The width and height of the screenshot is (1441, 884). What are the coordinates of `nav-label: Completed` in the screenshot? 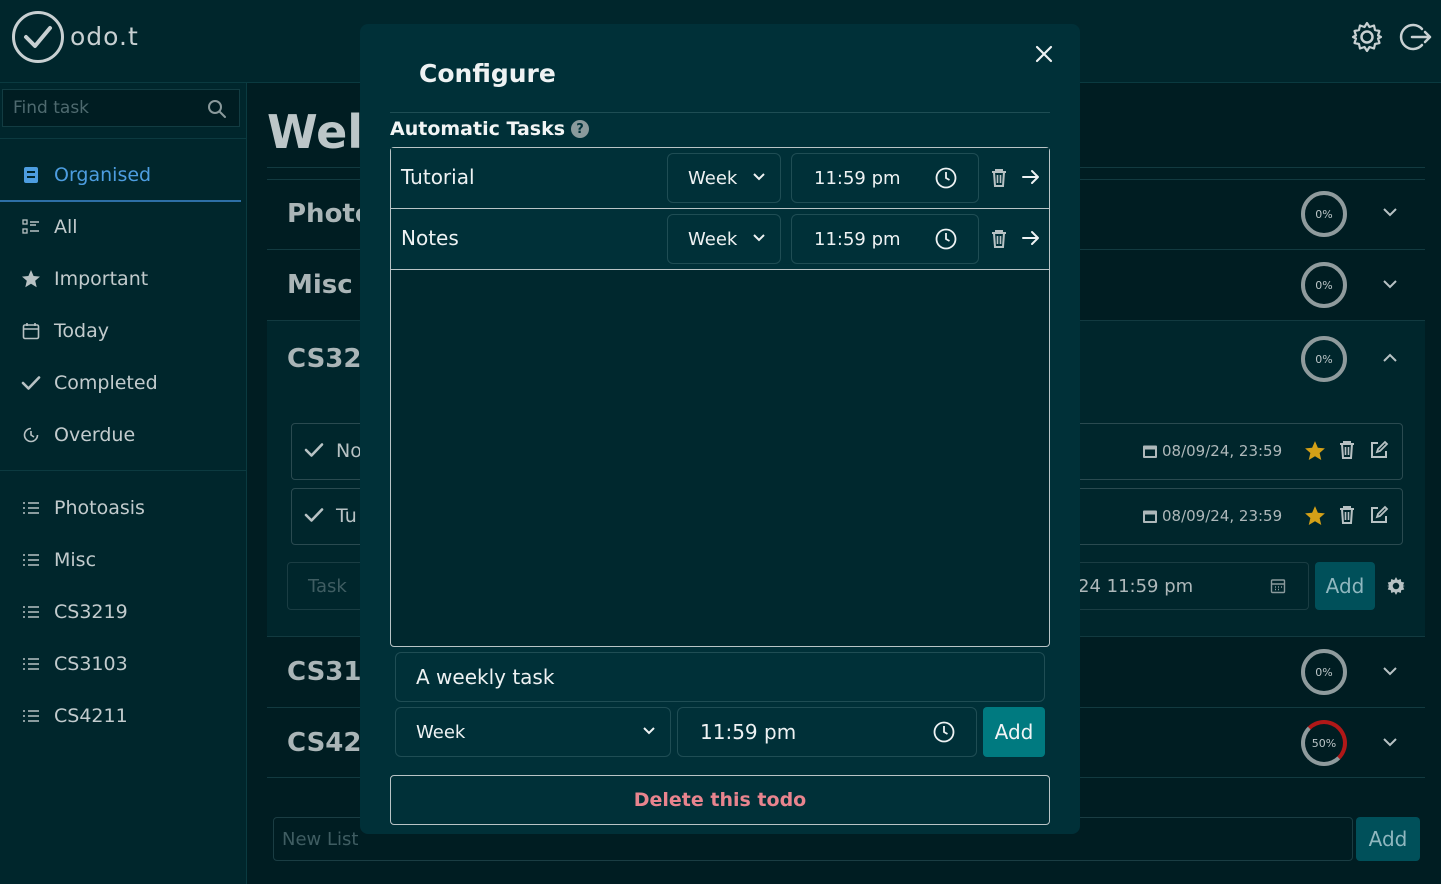 It's located at (106, 383).